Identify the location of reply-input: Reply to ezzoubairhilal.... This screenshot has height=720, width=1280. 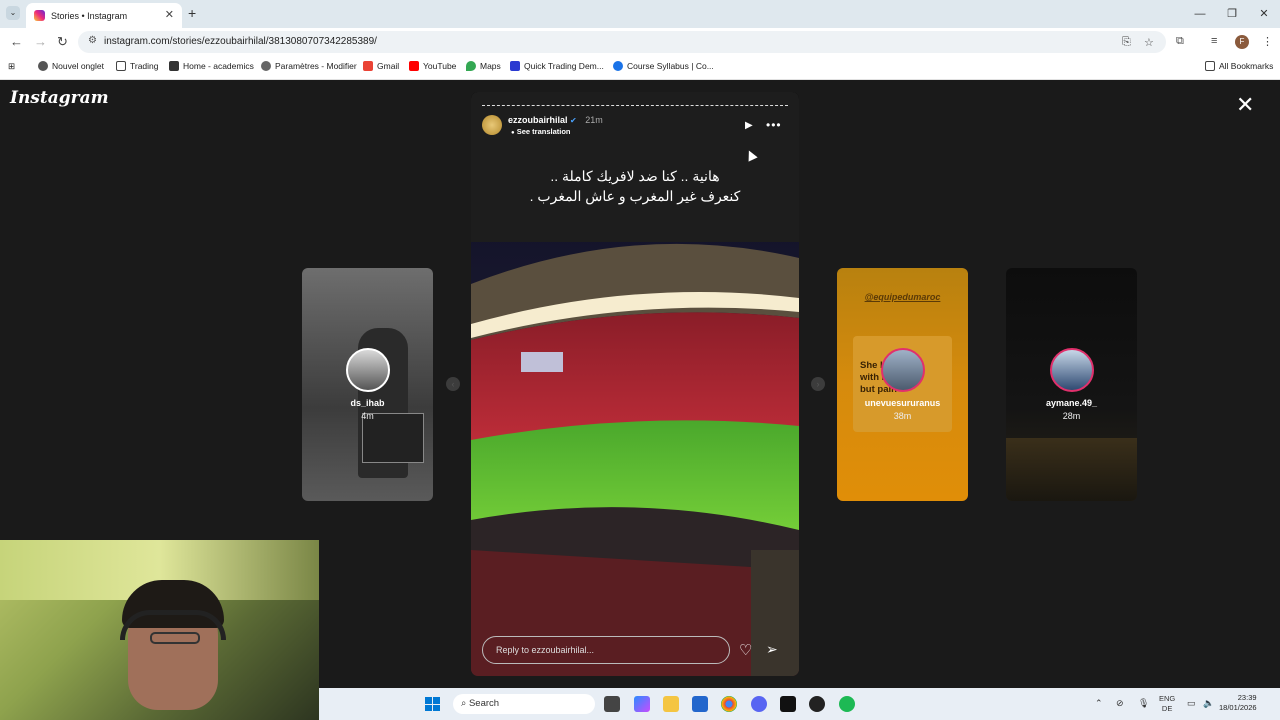
(606, 650).